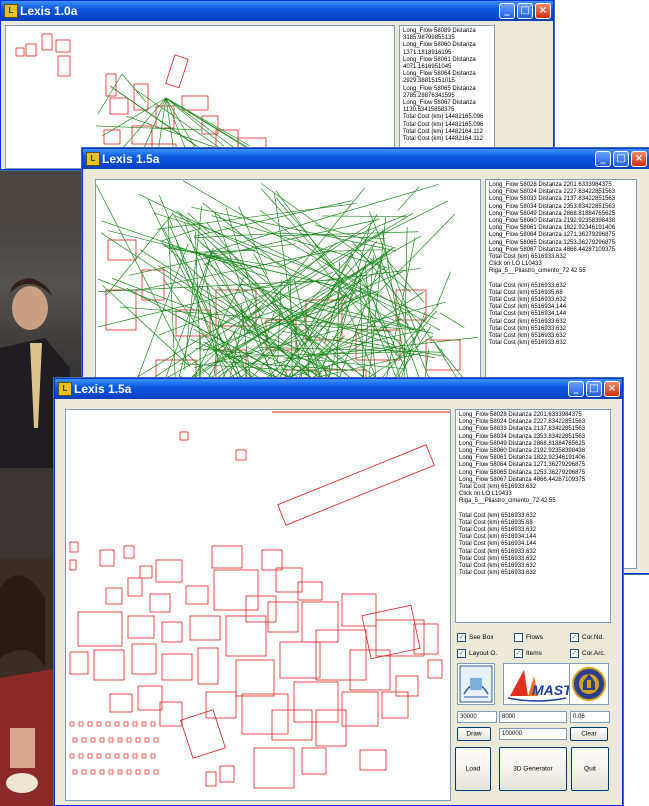  Describe the element at coordinates (574, 653) in the screenshot. I see `checkbox-cor-arc: ✓` at that location.